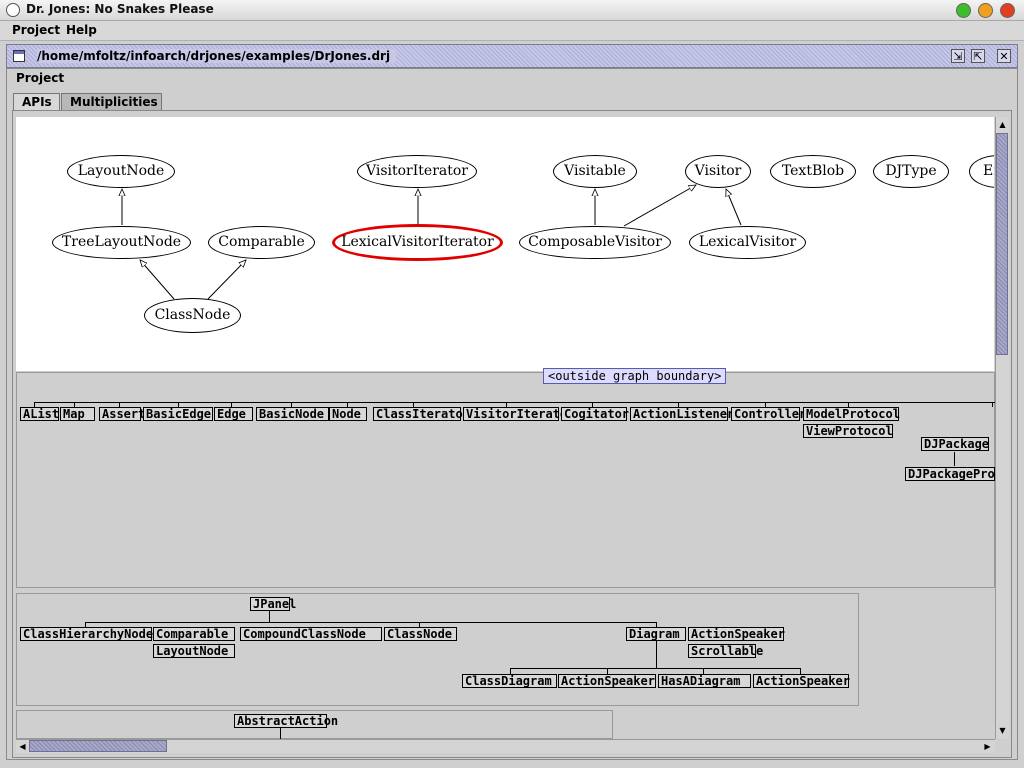 The image size is (1024, 768). Describe the element at coordinates (1002, 730) in the screenshot. I see `scroll-down-icon: ▼` at that location.